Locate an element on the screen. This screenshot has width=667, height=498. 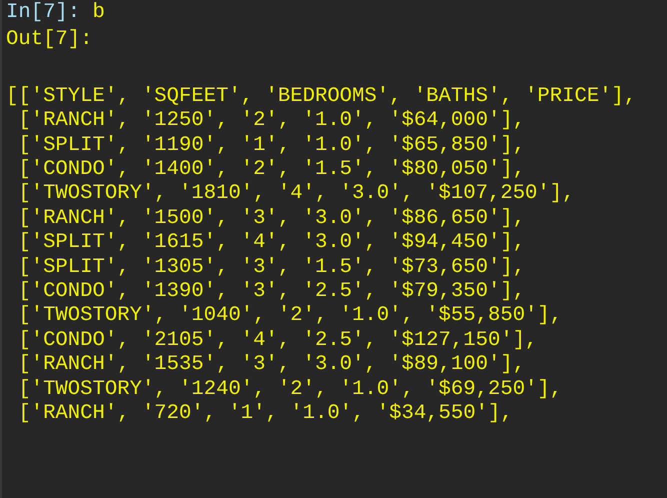
output-line: ['CONDO', '2105', '4', '2.5', '$127,150'], is located at coordinates (277, 341).